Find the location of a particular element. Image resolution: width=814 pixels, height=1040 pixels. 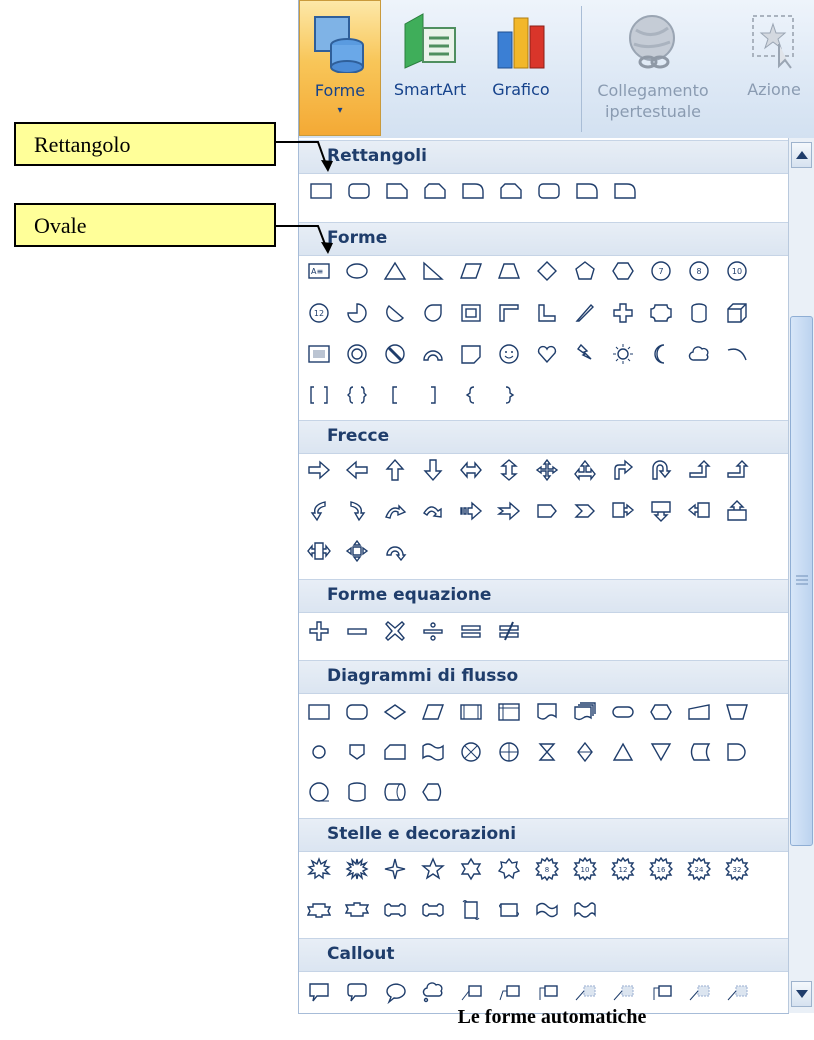

callout-shape-cLineD-icon is located at coordinates (699, 992).